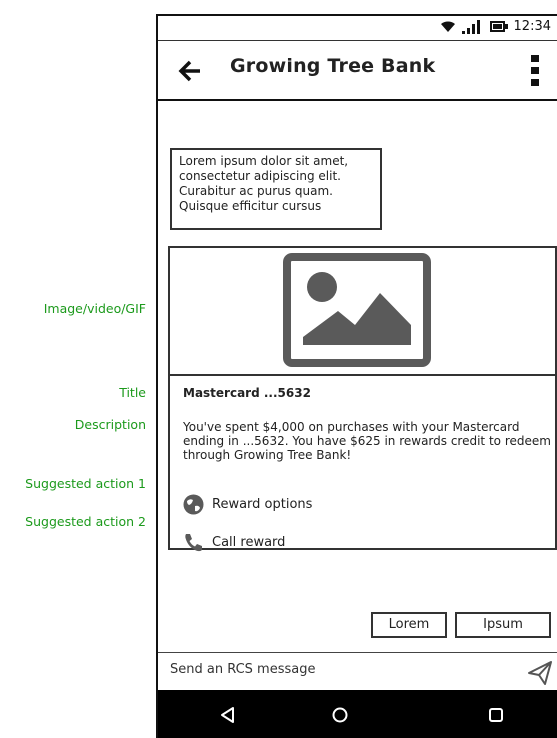  I want to click on action-label: Call reward, so click(249, 542).